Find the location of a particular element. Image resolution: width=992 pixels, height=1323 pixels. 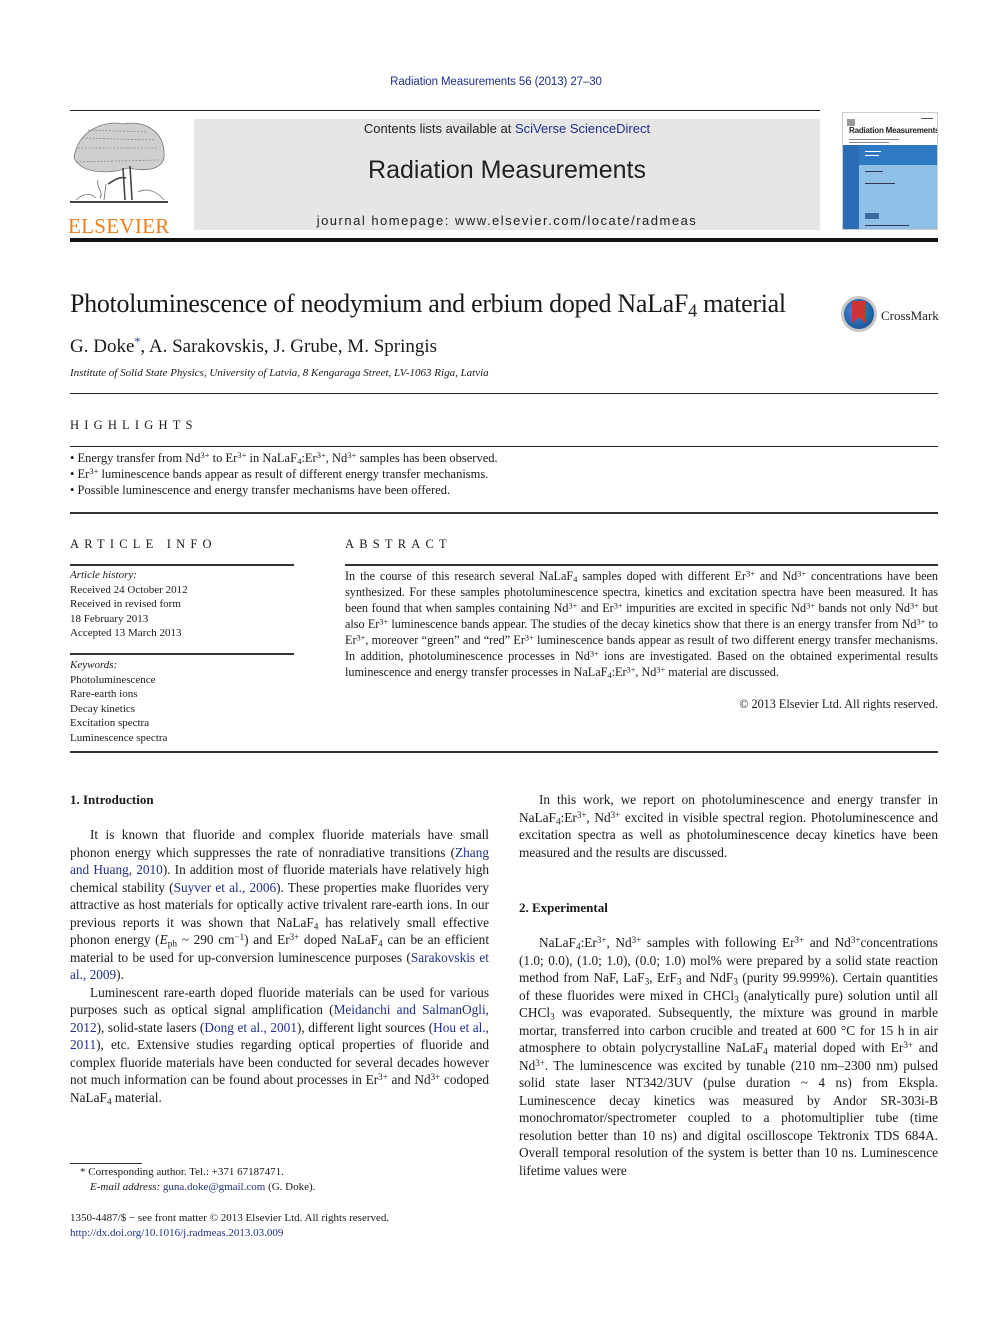

elsevier-tree-icon is located at coordinates (119, 162).